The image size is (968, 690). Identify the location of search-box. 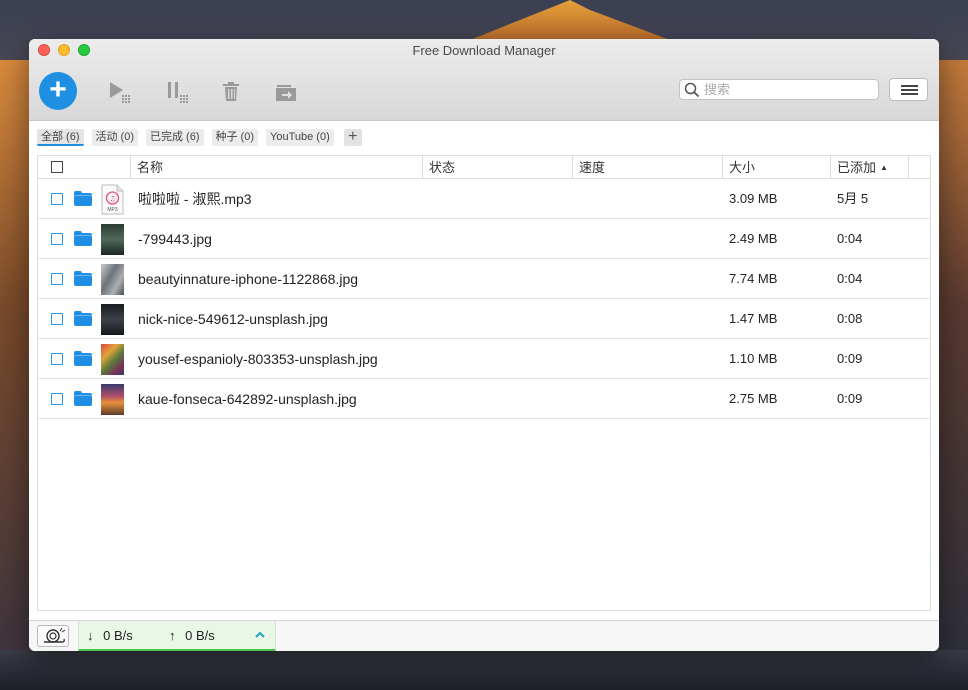
(779, 89).